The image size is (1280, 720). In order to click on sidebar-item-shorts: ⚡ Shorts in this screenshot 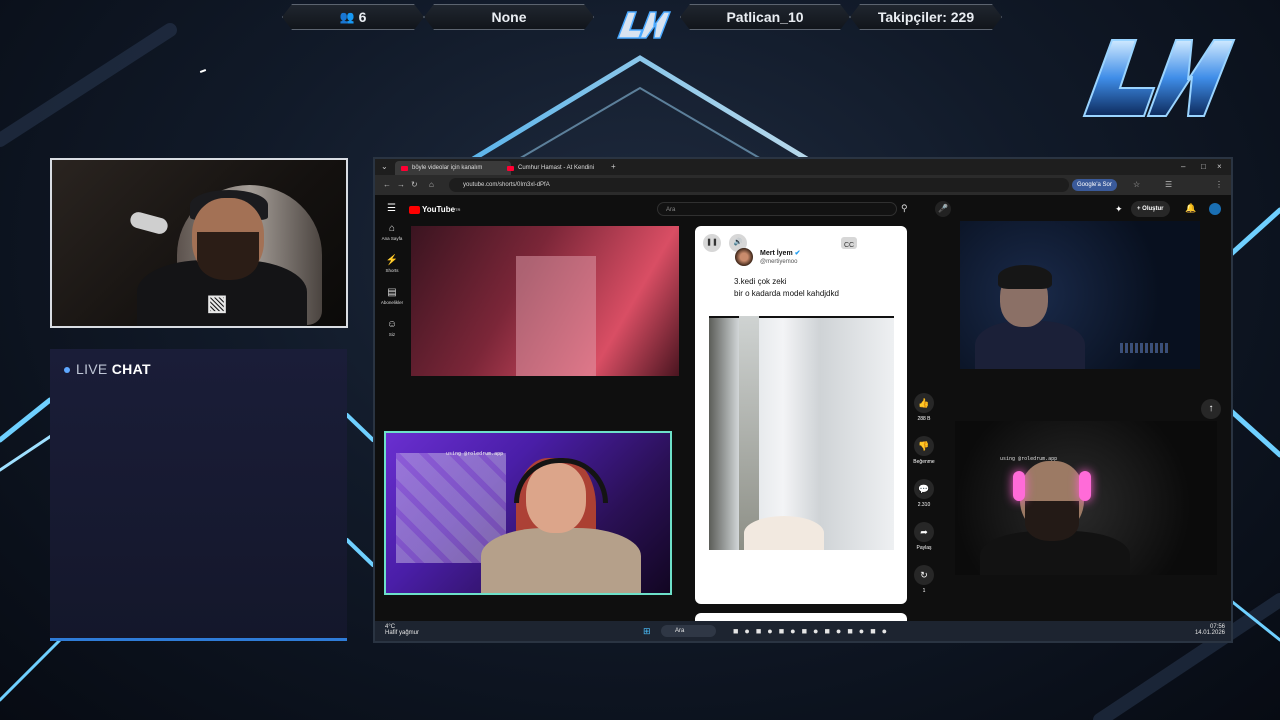, I will do `click(392, 271)`.